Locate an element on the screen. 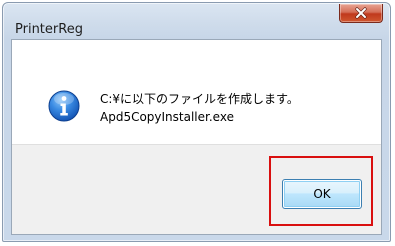 The height and width of the screenshot is (246, 395). ok-button: OK is located at coordinates (322, 194).